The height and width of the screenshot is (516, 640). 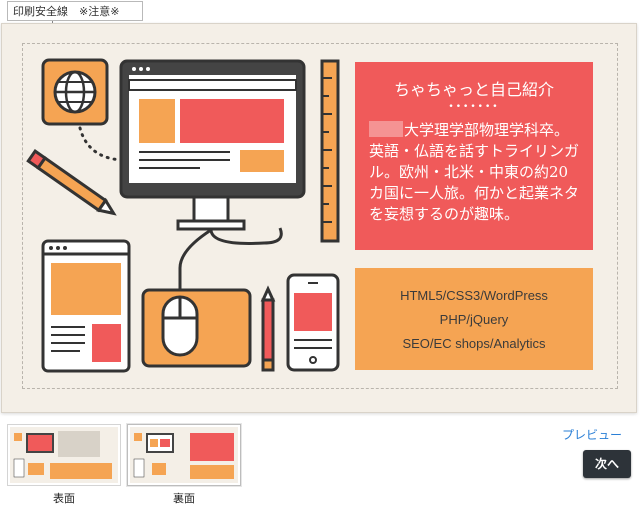 I want to click on thumbnail-front-label: 表面, so click(x=64, y=498).